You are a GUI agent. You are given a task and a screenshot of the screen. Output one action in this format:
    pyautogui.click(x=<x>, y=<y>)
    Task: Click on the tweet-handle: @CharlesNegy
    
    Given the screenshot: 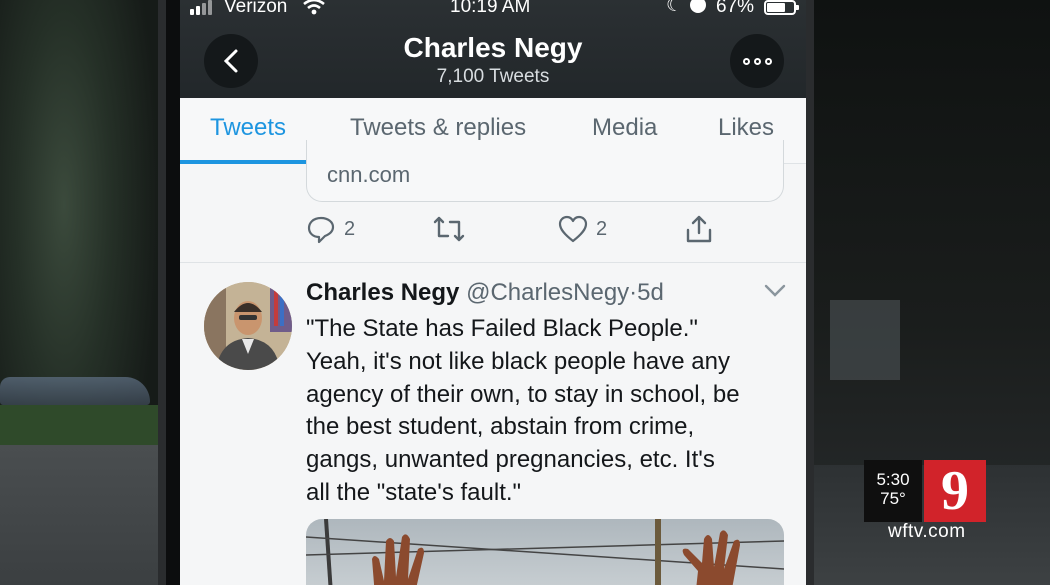 What is the action you would take?
    pyautogui.click(x=547, y=292)
    